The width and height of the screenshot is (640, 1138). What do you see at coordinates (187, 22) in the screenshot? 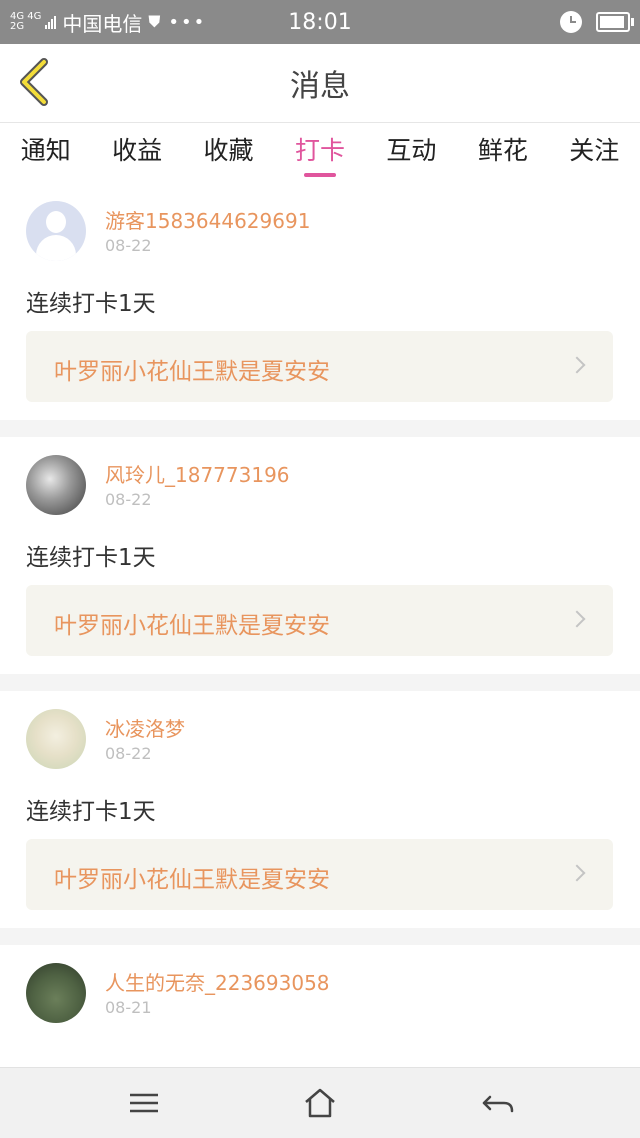
I see `more-notifications-icon: •••` at bounding box center [187, 22].